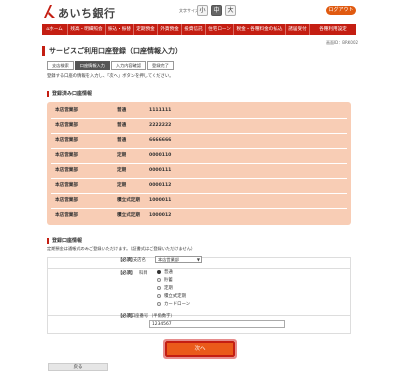 The image size is (400, 383). What do you see at coordinates (178, 259) in the screenshot?
I see `branch-select: 本店営業部 ▼` at bounding box center [178, 259].